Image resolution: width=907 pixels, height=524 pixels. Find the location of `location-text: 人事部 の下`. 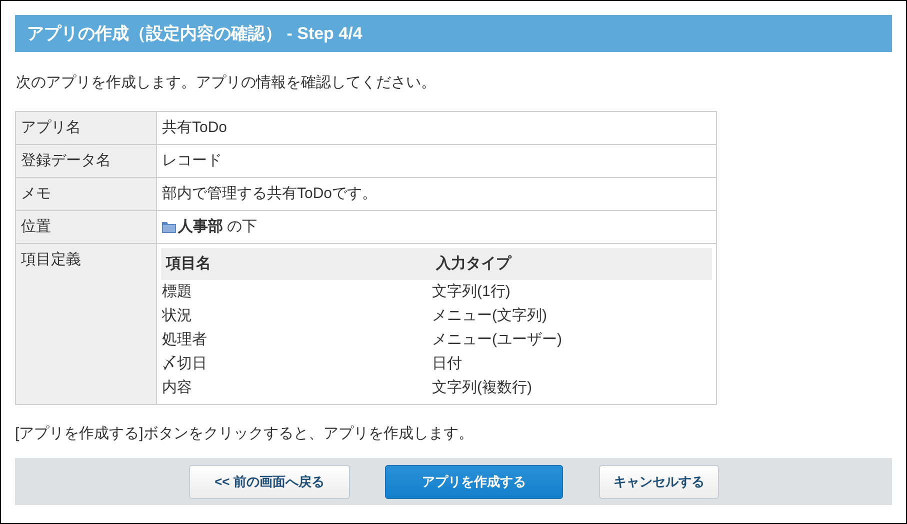

location-text: 人事部 の下 is located at coordinates (218, 227).